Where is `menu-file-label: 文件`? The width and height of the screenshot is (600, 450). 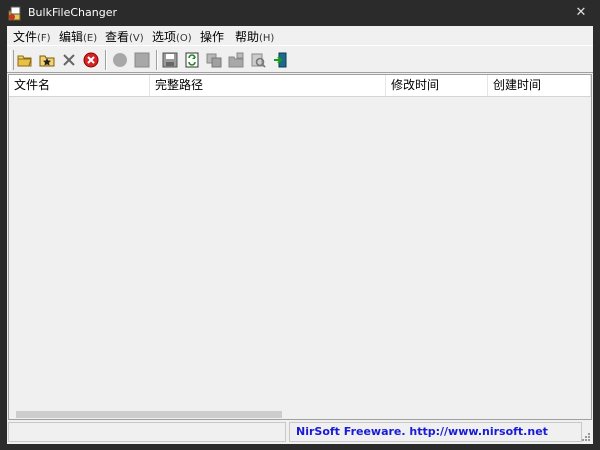 menu-file-label: 文件 is located at coordinates (25, 37).